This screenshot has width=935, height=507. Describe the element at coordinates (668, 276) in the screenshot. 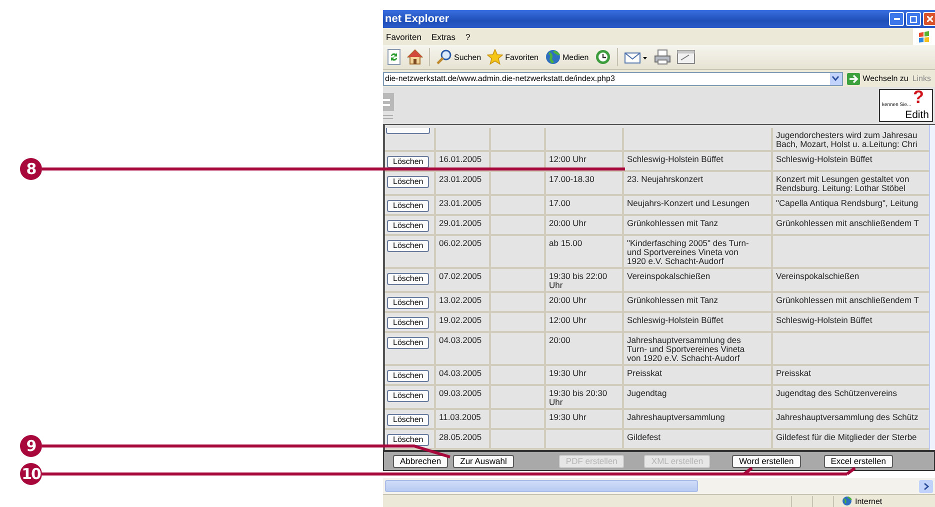

I see `title-cell: Vereinspokalschießen` at that location.